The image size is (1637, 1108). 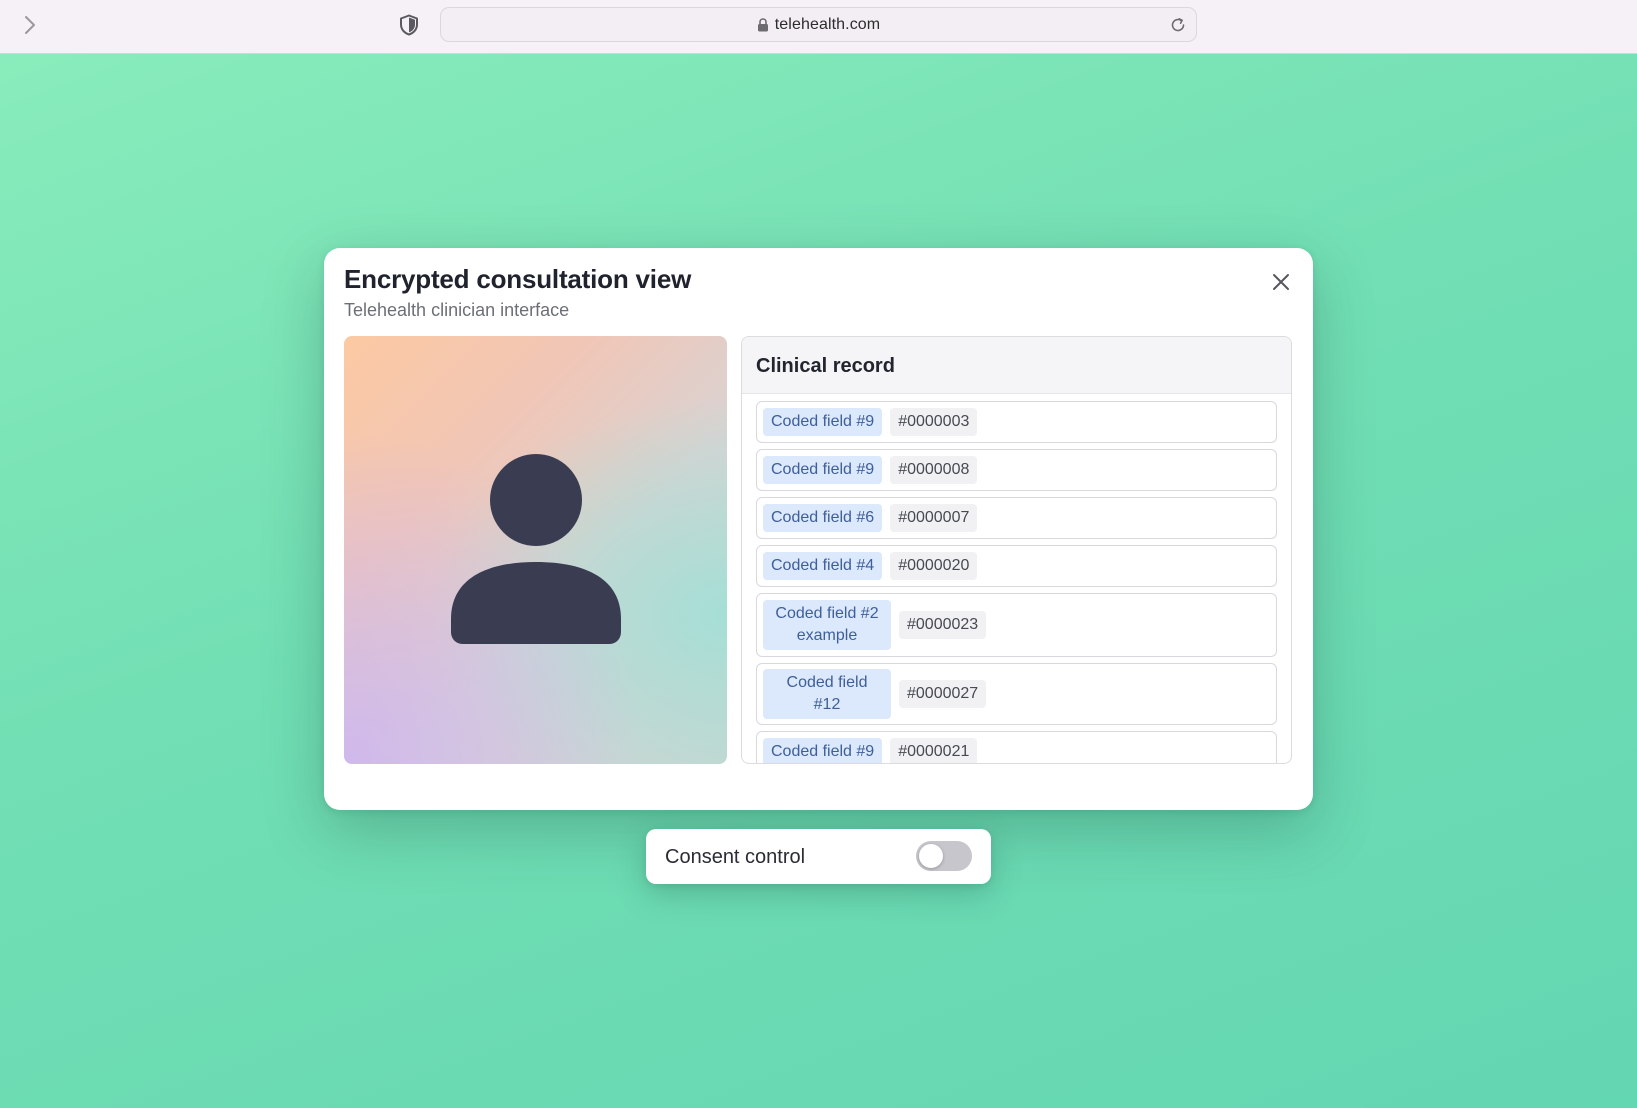 I want to click on record-row: Coded field #2 example #0000023, so click(x=1016, y=625).